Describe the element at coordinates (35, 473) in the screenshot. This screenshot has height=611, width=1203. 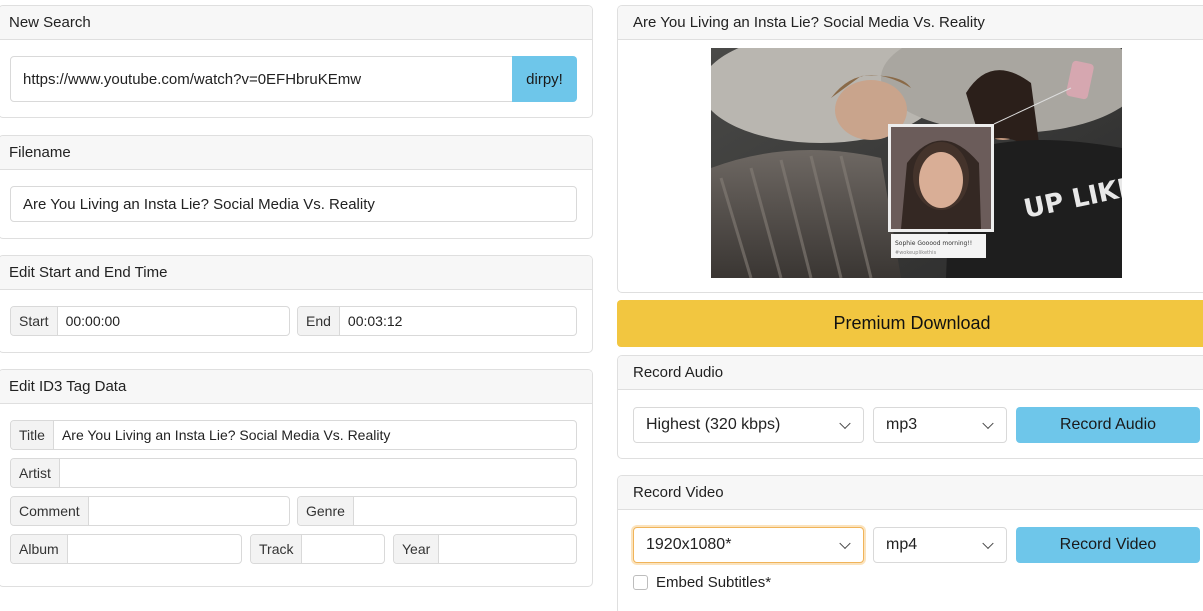
I see `artist-label: Artist` at that location.